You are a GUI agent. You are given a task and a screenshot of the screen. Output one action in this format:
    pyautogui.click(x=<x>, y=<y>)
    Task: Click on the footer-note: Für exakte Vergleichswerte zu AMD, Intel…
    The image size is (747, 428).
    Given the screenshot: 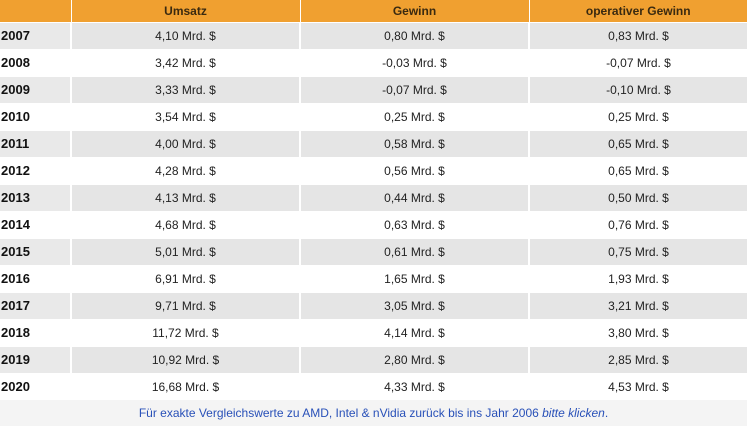 What is the action you would take?
    pyautogui.click(x=373, y=413)
    